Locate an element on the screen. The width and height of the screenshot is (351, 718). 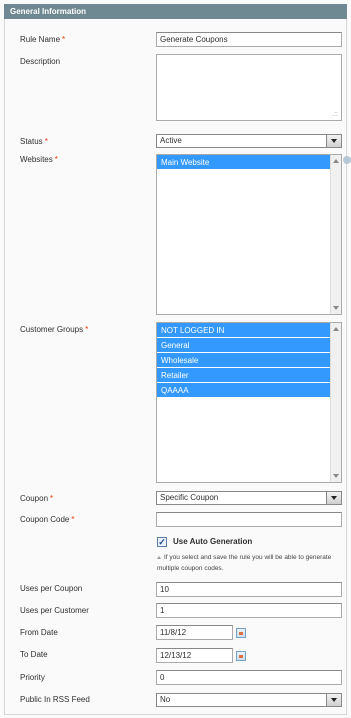
panel-header: General Information is located at coordinates (175, 11).